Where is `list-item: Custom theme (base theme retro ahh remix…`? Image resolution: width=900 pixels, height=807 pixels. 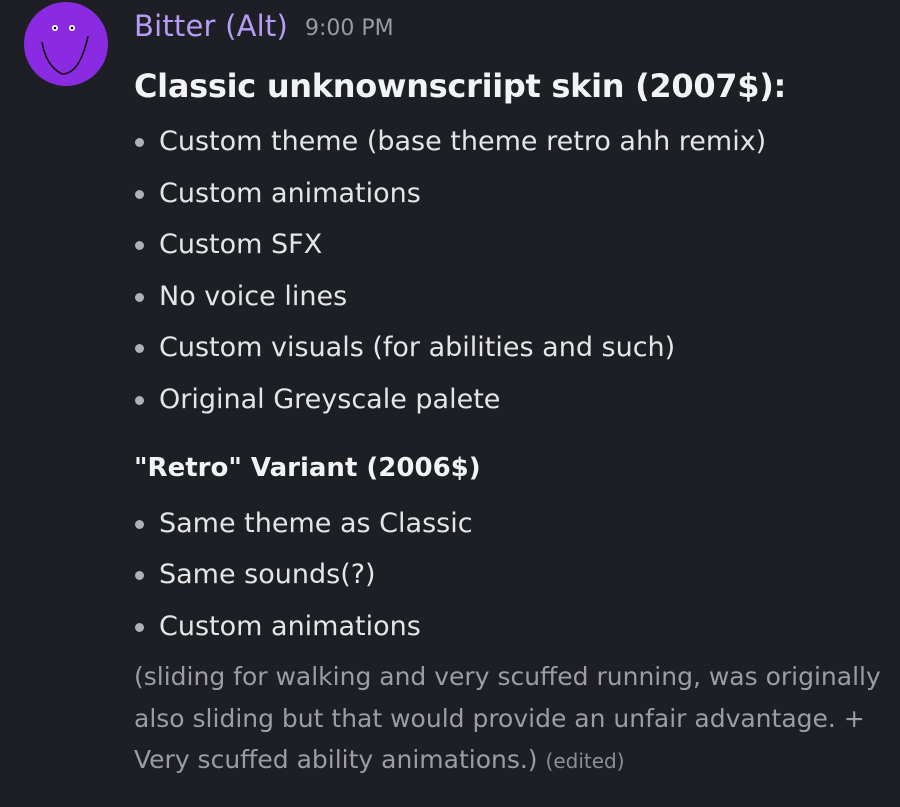 list-item: Custom theme (base theme retro ahh remix… is located at coordinates (509, 142).